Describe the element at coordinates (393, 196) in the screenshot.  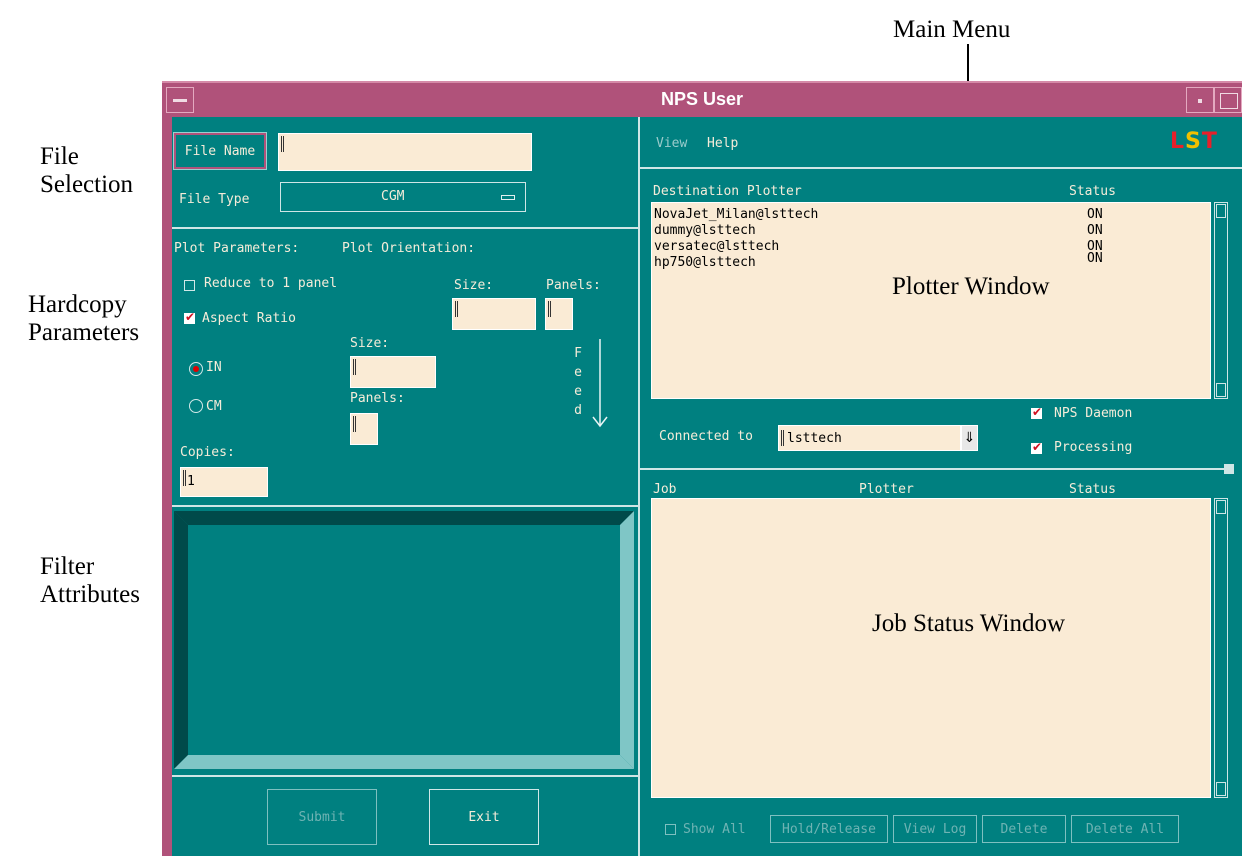
I see `file-type-value: CGM` at that location.